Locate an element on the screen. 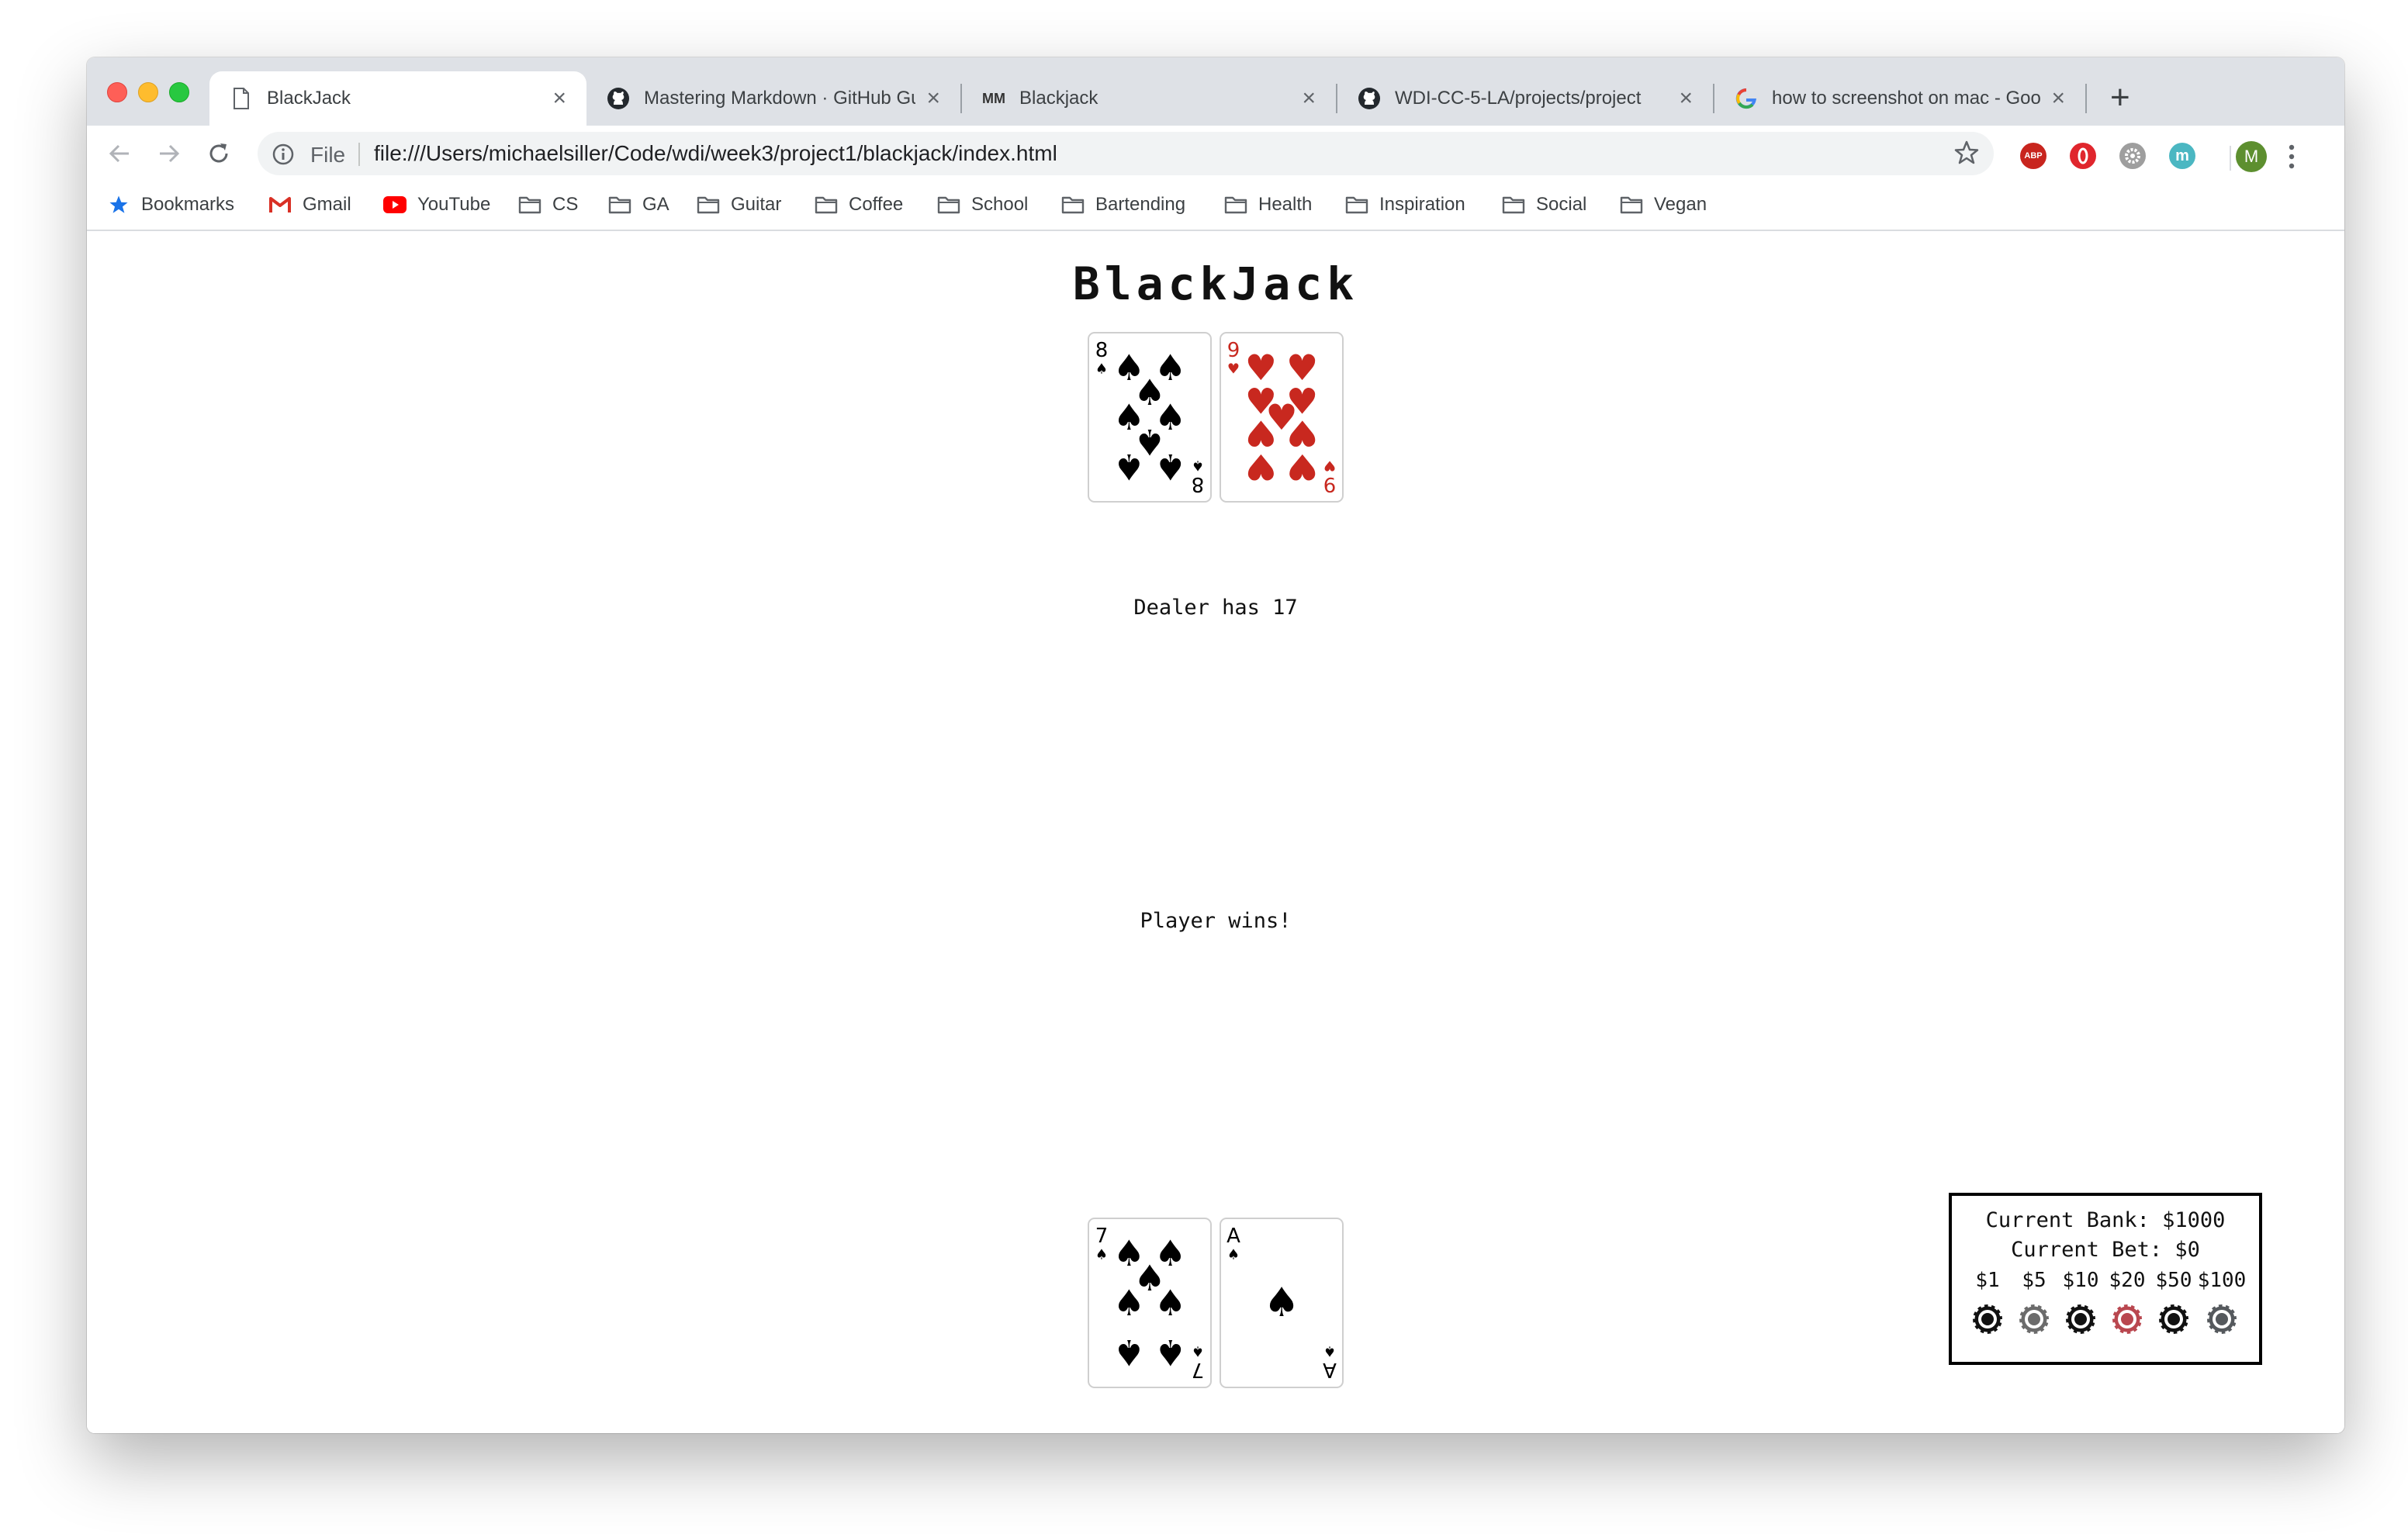 This screenshot has height=1534, width=2408. tab-mastering-markdown: Mastering Markdown · GitHub Guides × is located at coordinates (773, 98).